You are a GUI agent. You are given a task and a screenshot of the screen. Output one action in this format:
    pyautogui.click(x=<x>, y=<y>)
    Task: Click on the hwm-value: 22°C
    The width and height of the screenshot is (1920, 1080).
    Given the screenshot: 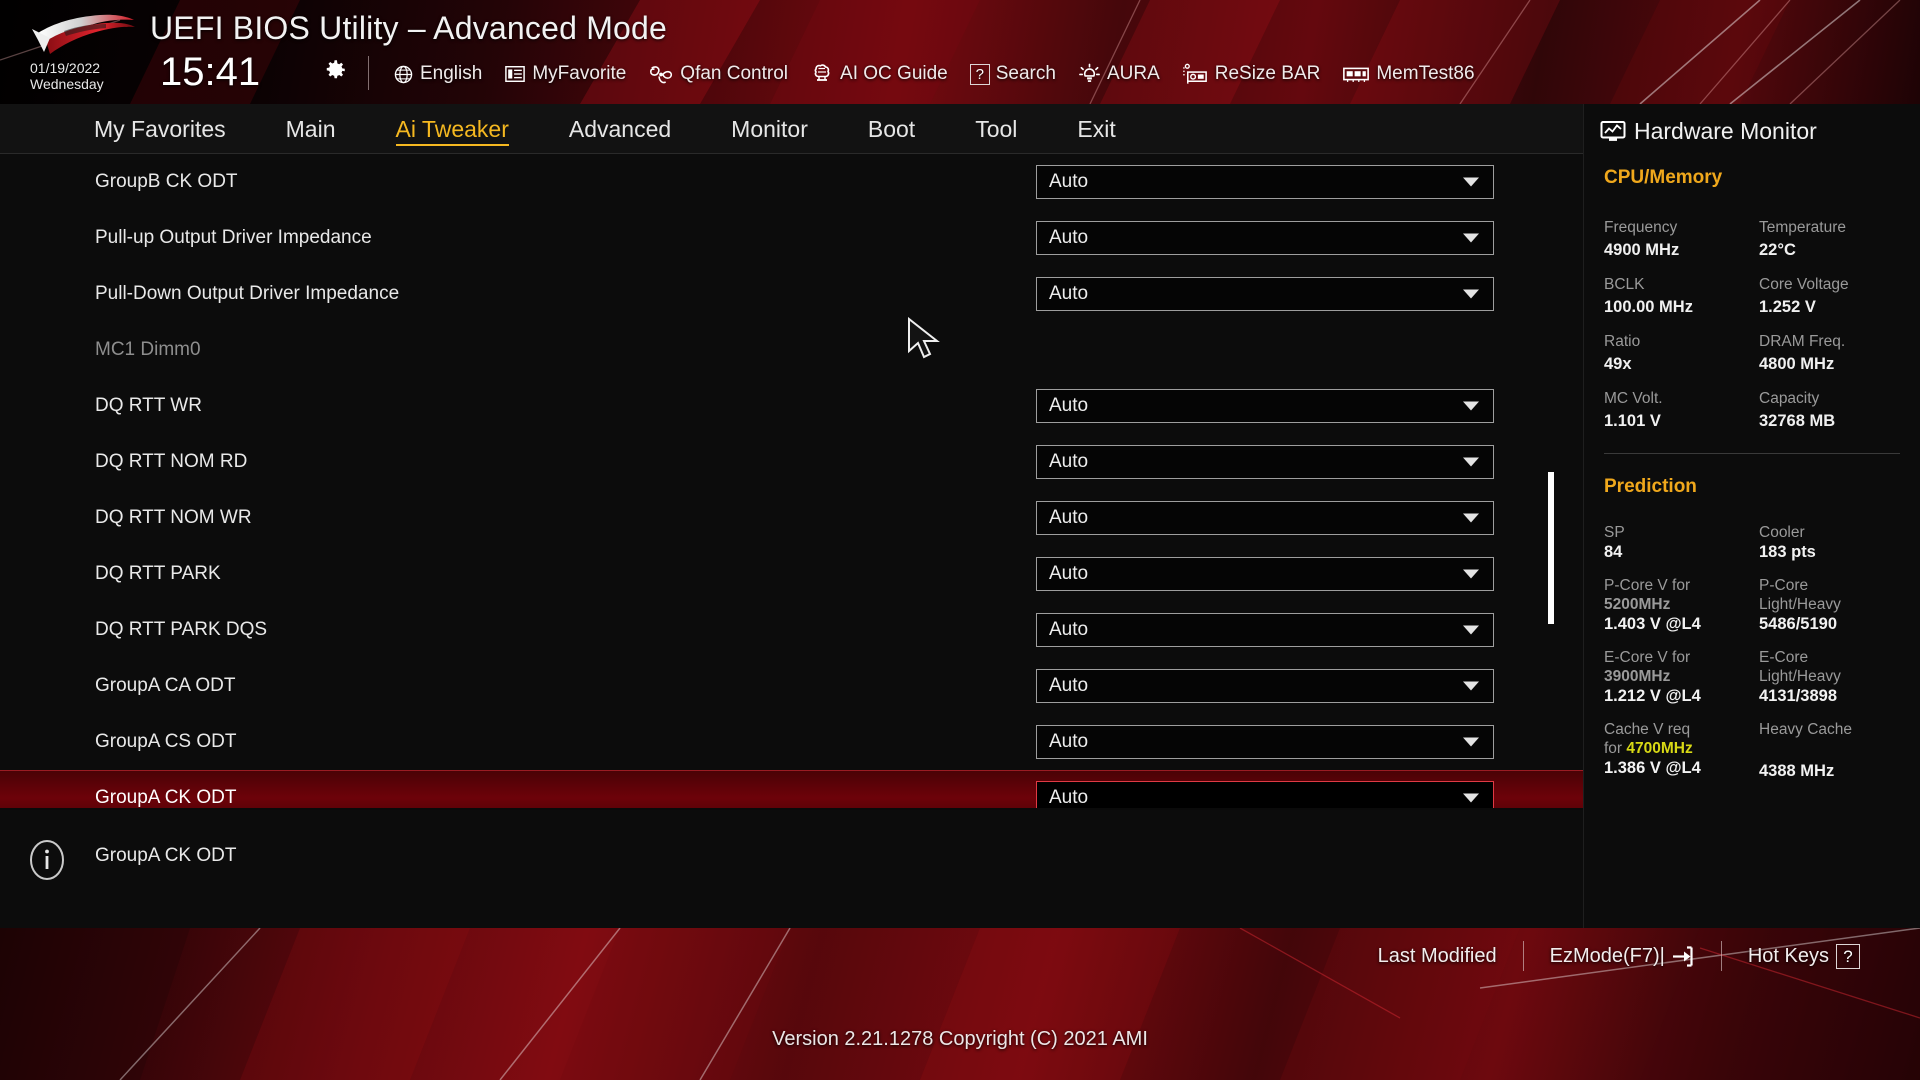 What is the action you would take?
    pyautogui.click(x=1777, y=250)
    